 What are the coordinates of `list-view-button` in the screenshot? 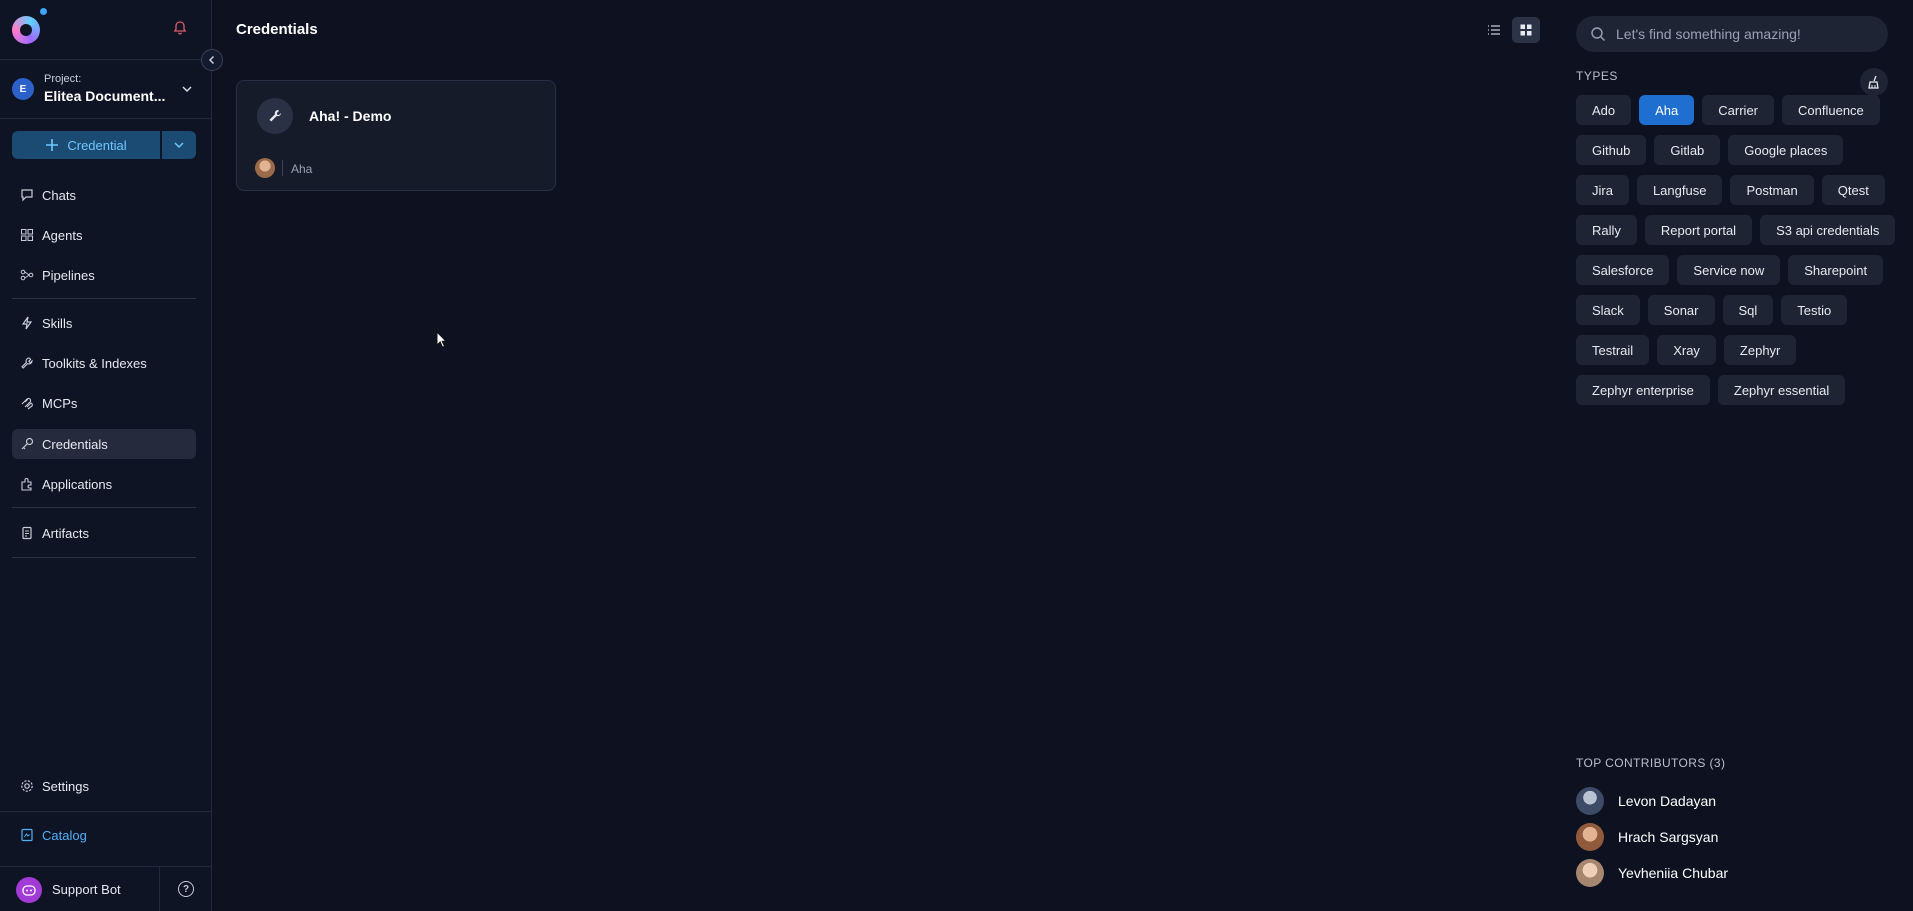 It's located at (1494, 30).